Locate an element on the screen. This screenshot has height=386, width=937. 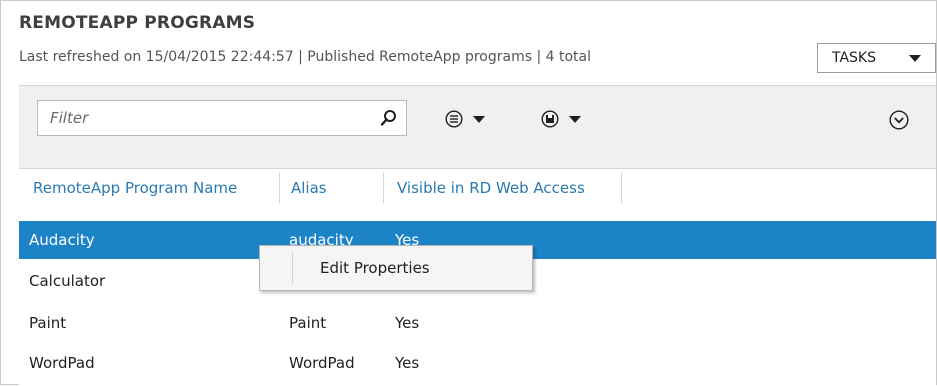
filter-input is located at coordinates (205, 118).